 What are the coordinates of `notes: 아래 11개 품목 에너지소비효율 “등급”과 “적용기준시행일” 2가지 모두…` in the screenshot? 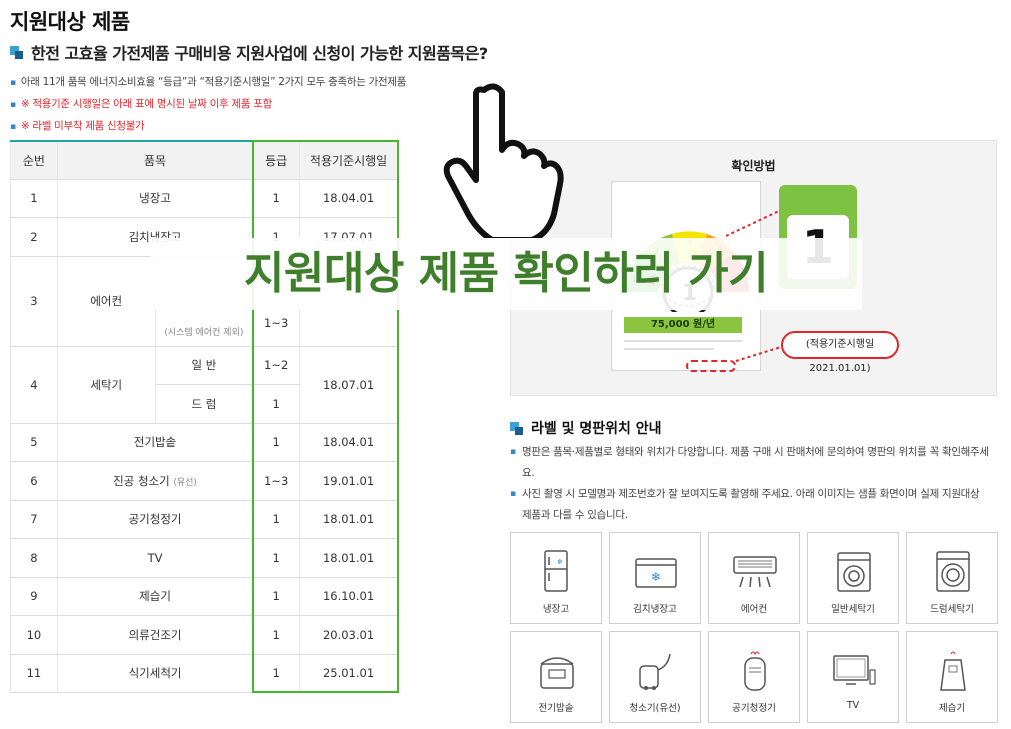 It's located at (208, 105).